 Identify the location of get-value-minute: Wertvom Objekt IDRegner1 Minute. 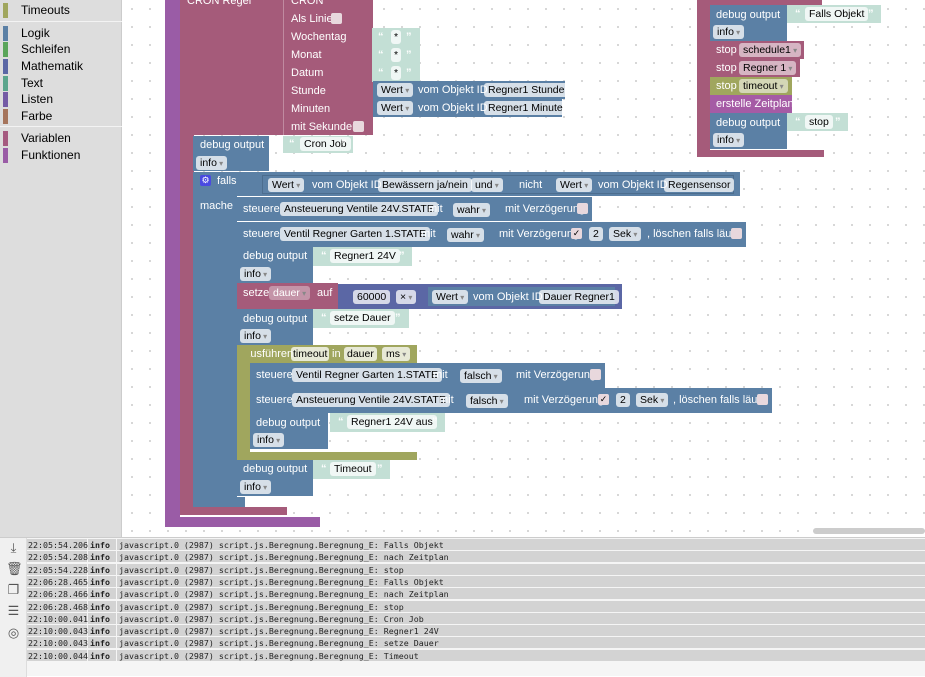
(470, 108).